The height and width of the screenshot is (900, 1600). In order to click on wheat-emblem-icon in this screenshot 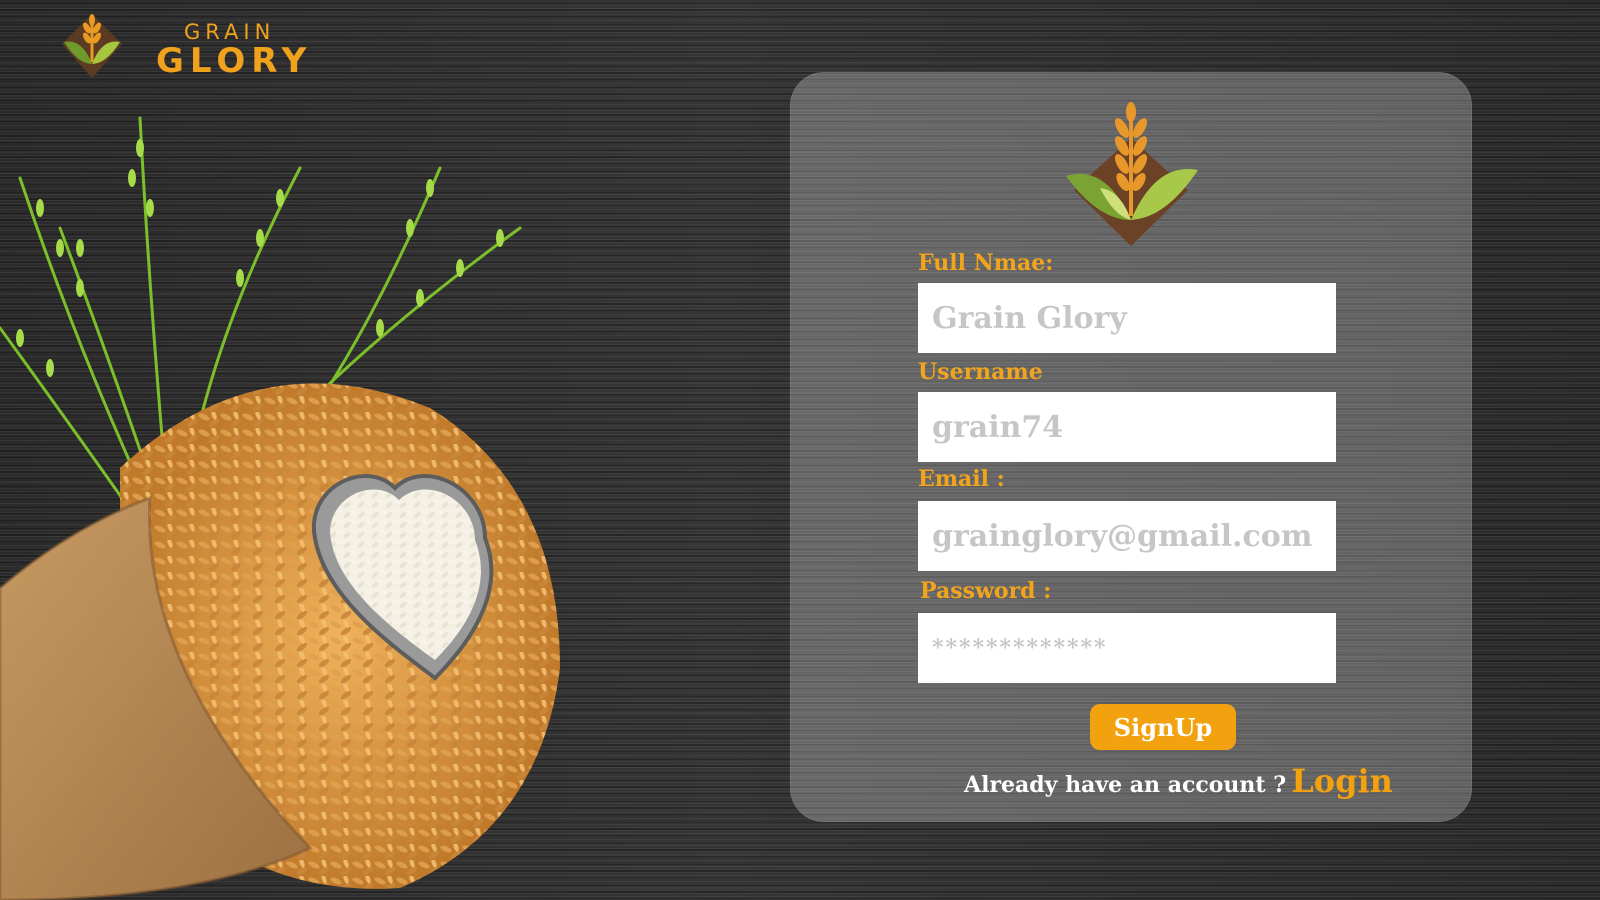, I will do `click(1132, 174)`.